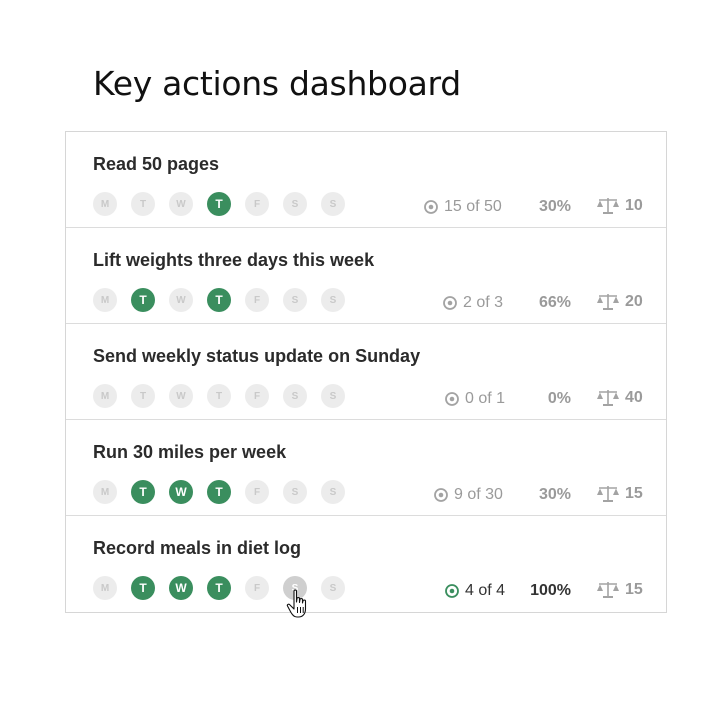 The height and width of the screenshot is (707, 726). Describe the element at coordinates (366, 180) in the screenshot. I see `action-row: Read 50 pages MTWTFSS 15 of 50 30% 10` at that location.